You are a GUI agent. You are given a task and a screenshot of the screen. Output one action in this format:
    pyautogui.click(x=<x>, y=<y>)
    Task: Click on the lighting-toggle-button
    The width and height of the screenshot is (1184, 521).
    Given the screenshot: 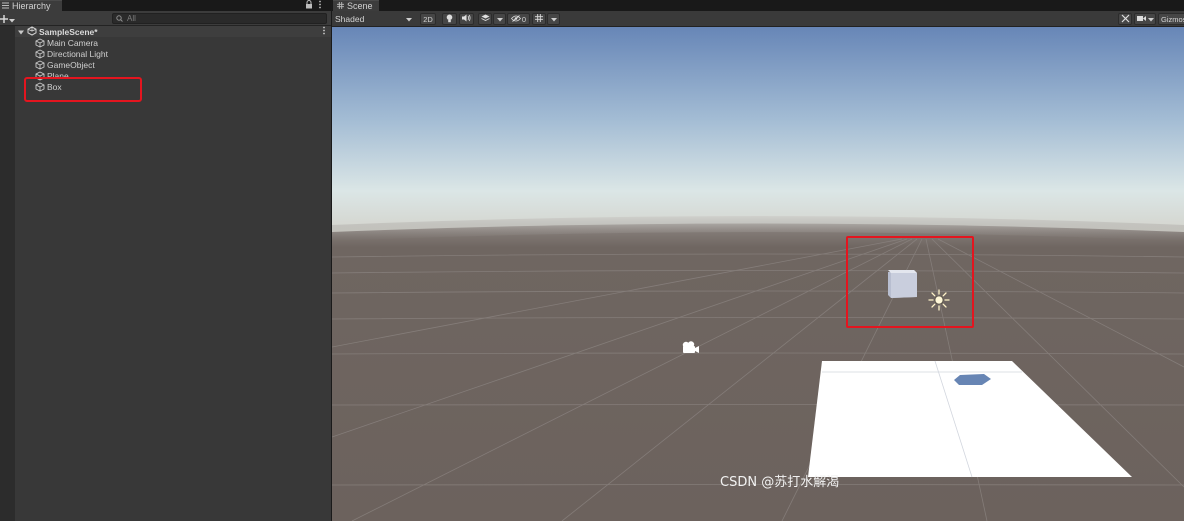 What is the action you would take?
    pyautogui.click(x=449, y=19)
    